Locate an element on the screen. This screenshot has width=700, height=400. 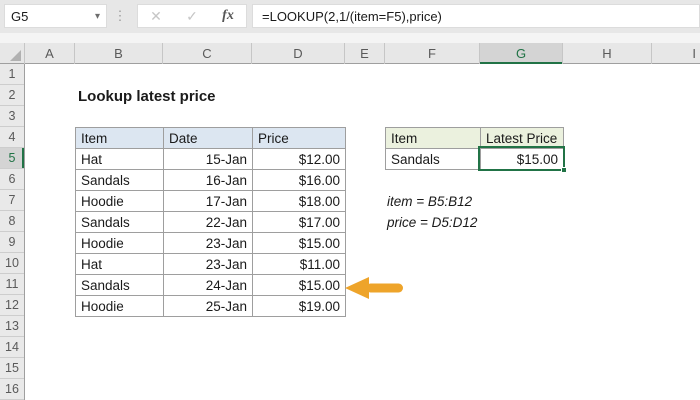
row-header-6: 6 is located at coordinates (12, 179).